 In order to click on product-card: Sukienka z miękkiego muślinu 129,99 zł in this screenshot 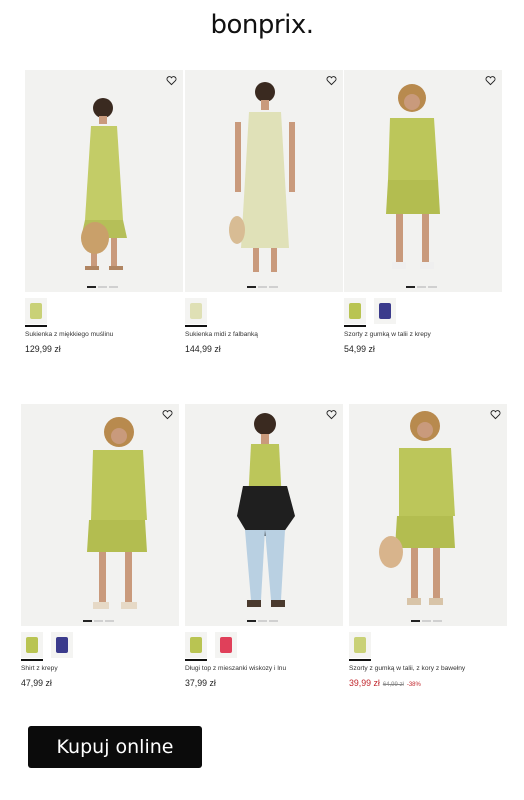, I will do `click(104, 212)`.